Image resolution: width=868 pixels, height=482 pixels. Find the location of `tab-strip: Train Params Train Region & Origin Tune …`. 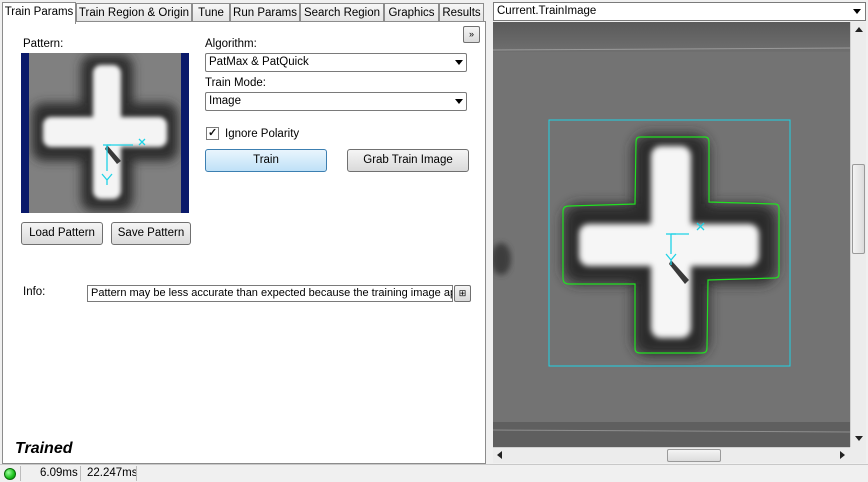

tab-strip: Train Params Train Region & Origin Tune … is located at coordinates (244, 13).